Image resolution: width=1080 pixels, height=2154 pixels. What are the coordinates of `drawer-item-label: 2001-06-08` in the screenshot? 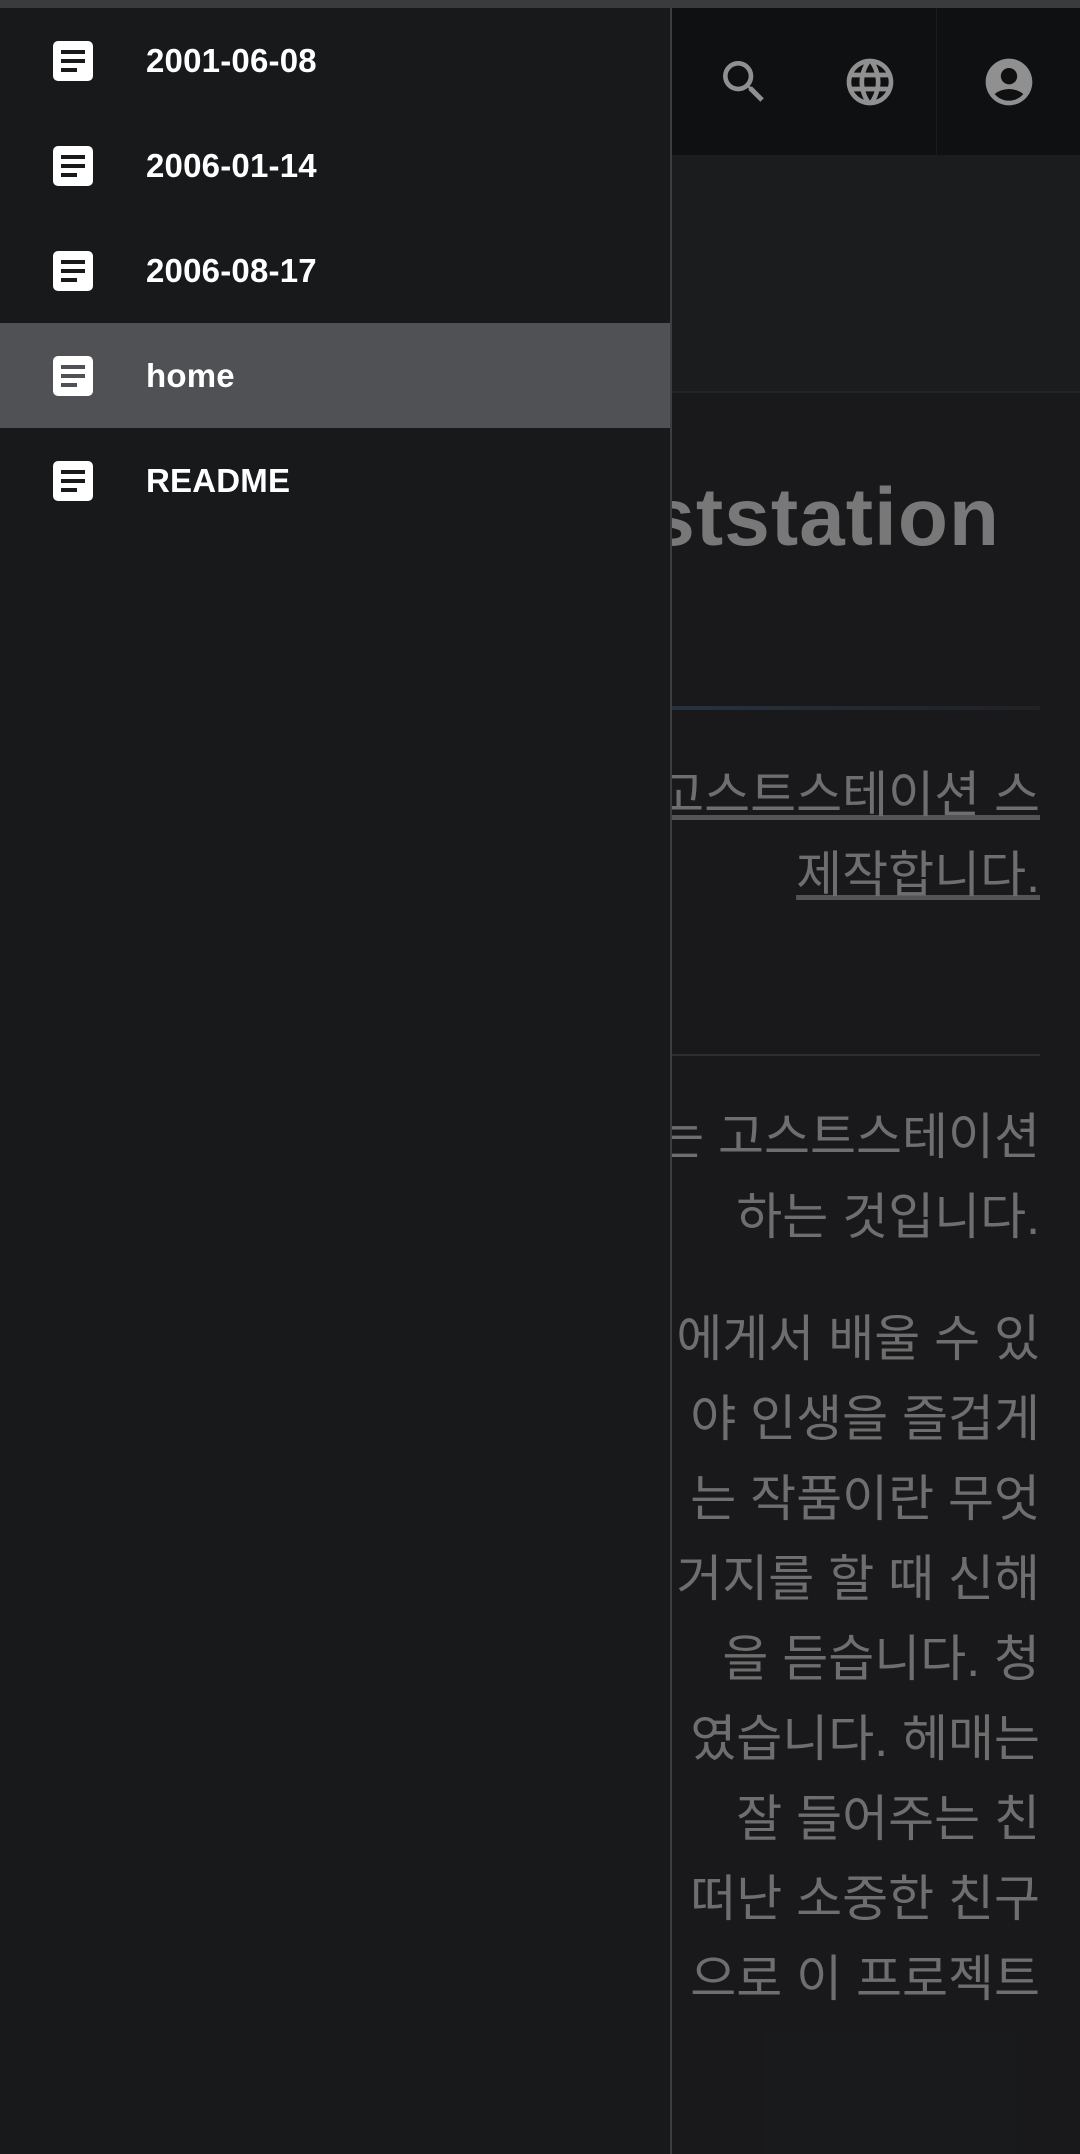 It's located at (231, 60).